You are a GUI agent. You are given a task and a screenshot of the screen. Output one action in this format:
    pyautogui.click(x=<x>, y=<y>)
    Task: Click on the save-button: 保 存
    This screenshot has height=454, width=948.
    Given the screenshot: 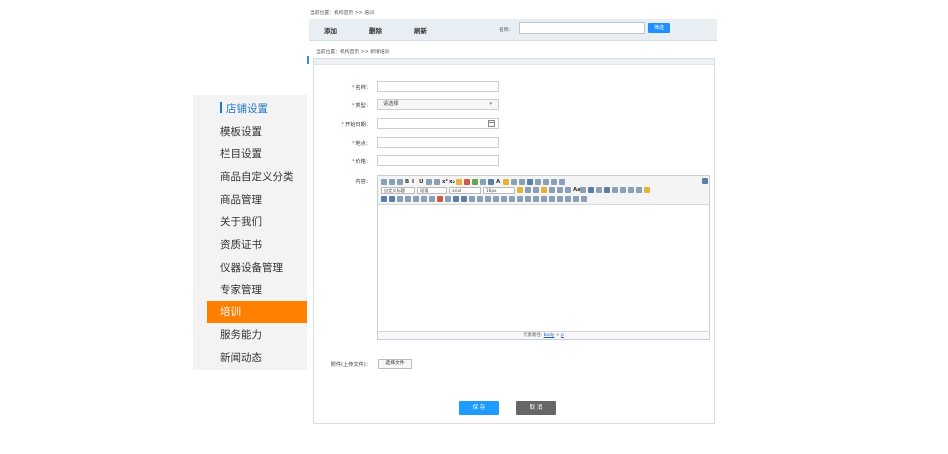 What is the action you would take?
    pyautogui.click(x=479, y=408)
    